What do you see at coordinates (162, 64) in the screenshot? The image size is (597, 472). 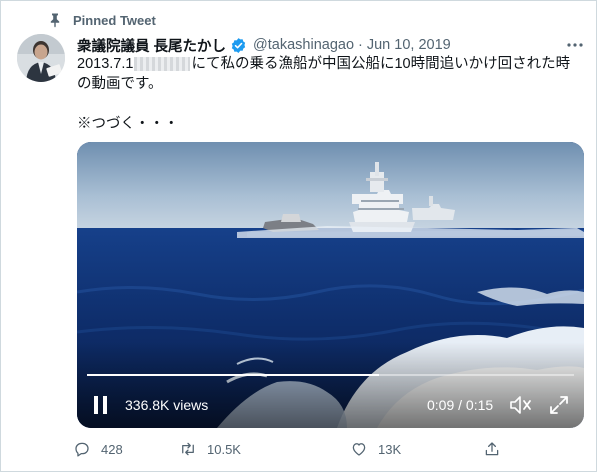 I see `redacted-text` at bounding box center [162, 64].